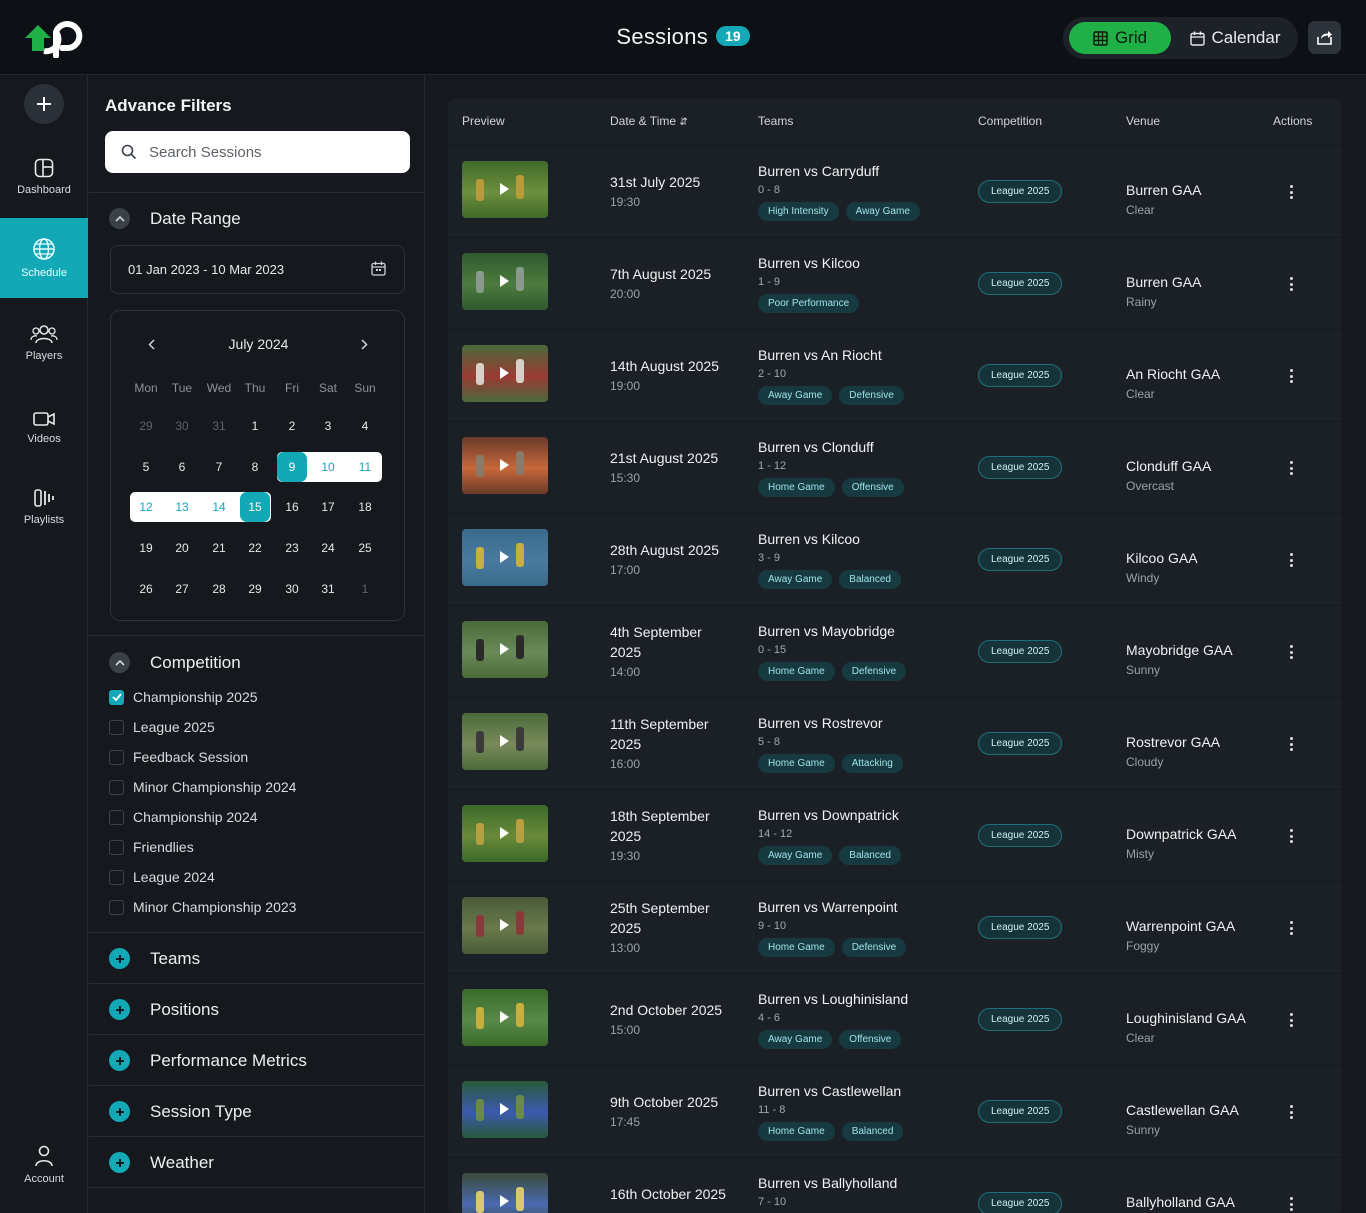 This screenshot has width=1366, height=1213. I want to click on calendar-day: 15, so click(255, 507).